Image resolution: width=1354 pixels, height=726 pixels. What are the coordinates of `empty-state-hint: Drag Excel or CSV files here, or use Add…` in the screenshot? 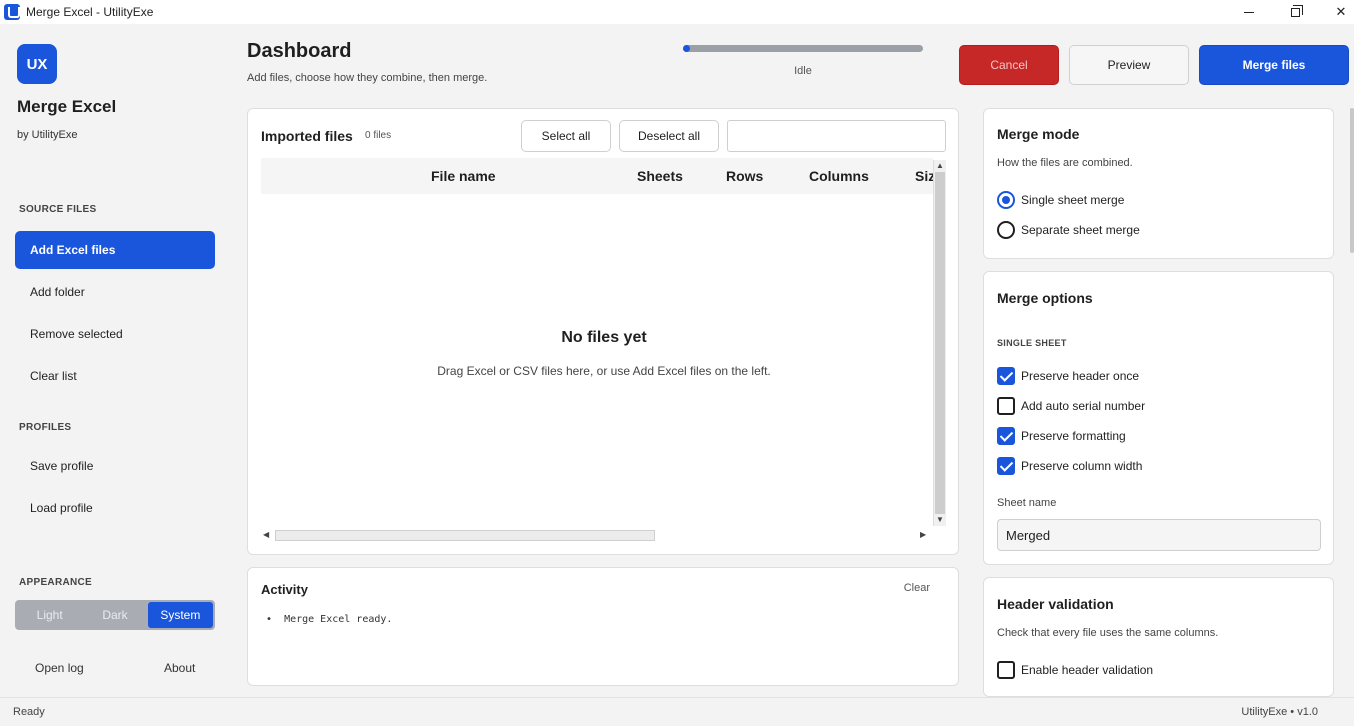 It's located at (604, 371).